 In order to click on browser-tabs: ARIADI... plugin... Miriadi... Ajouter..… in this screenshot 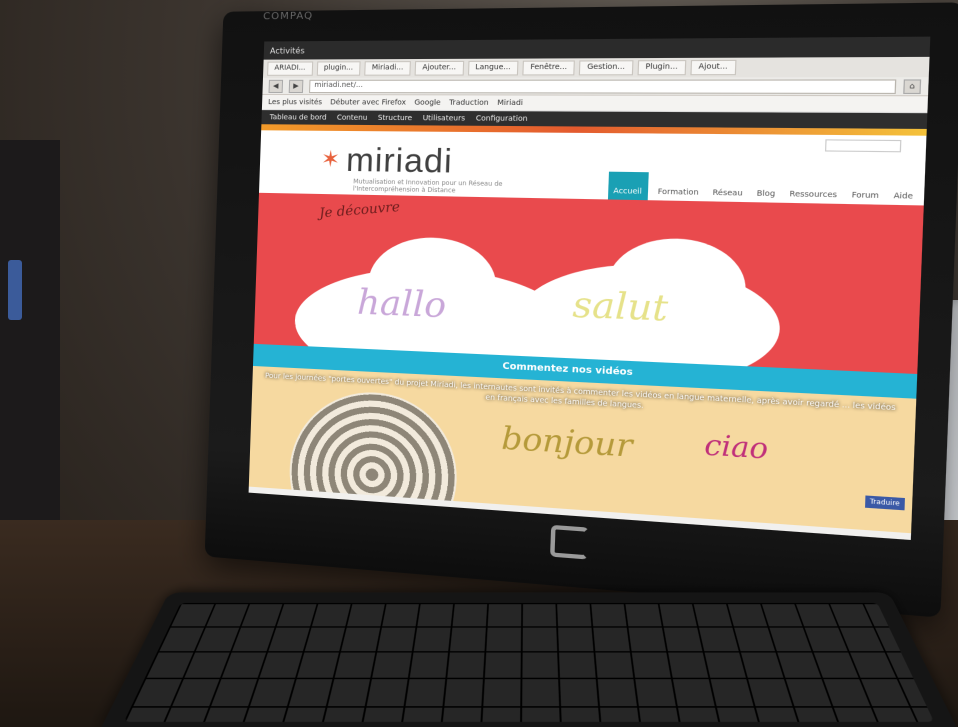, I will do `click(596, 67)`.